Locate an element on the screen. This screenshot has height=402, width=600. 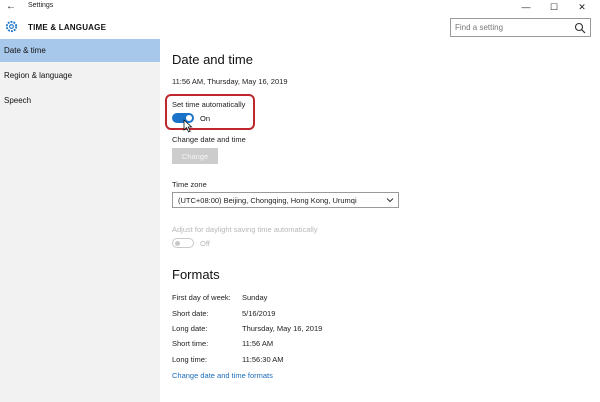
format-label: Short date: is located at coordinates (190, 313).